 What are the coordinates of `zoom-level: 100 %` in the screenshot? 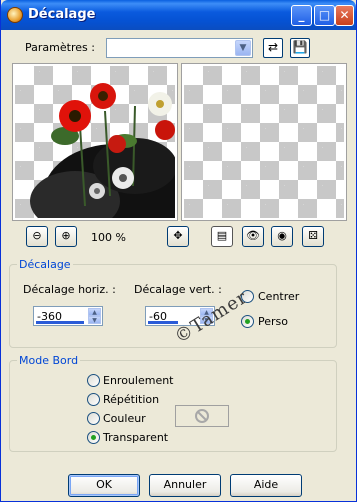 It's located at (108, 237).